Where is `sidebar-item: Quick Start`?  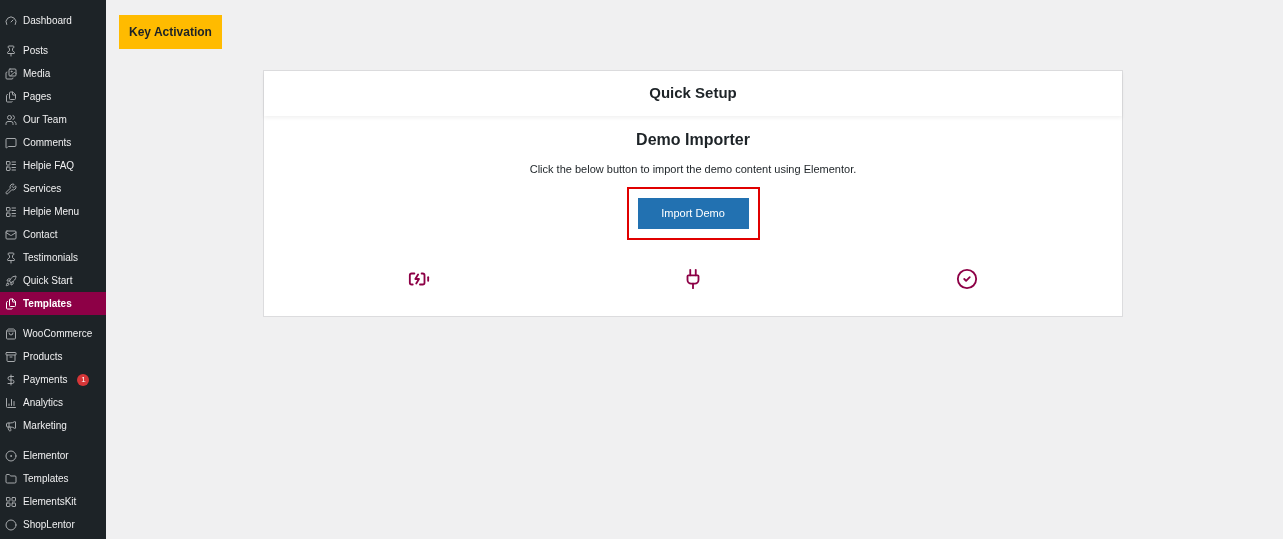 sidebar-item: Quick Start is located at coordinates (53, 280).